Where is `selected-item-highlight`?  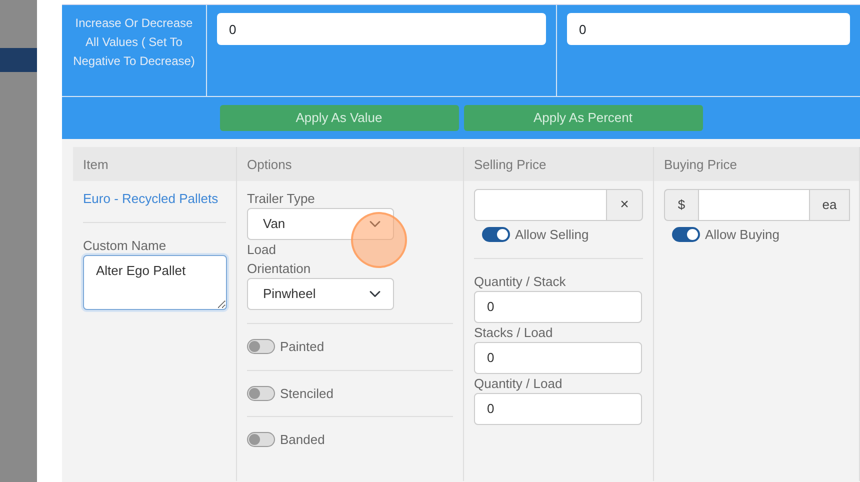
selected-item-highlight is located at coordinates (18, 60).